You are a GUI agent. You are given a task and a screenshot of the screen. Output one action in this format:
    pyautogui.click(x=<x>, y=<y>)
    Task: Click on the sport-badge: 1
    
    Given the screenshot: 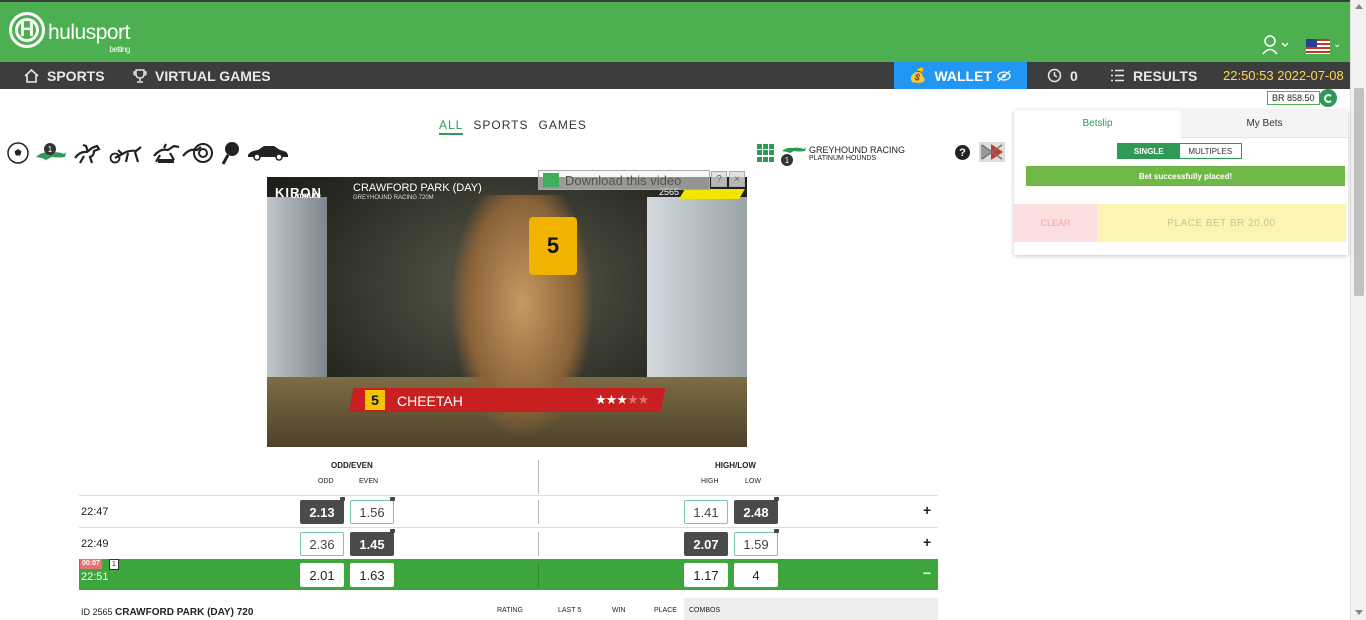 What is the action you would take?
    pyautogui.click(x=50, y=149)
    